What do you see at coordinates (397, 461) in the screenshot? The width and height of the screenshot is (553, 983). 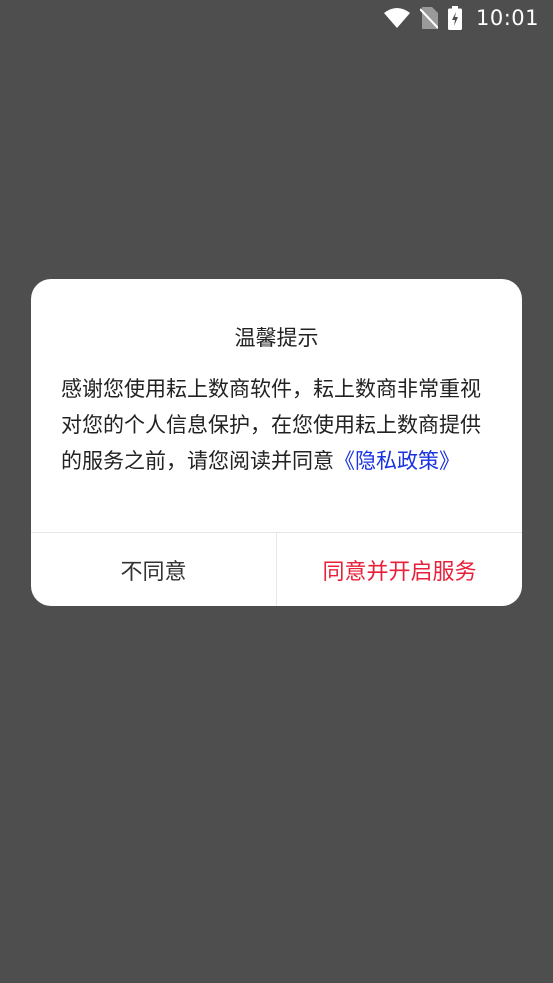 I see `privacy-policy-link: 《隐私政策》` at bounding box center [397, 461].